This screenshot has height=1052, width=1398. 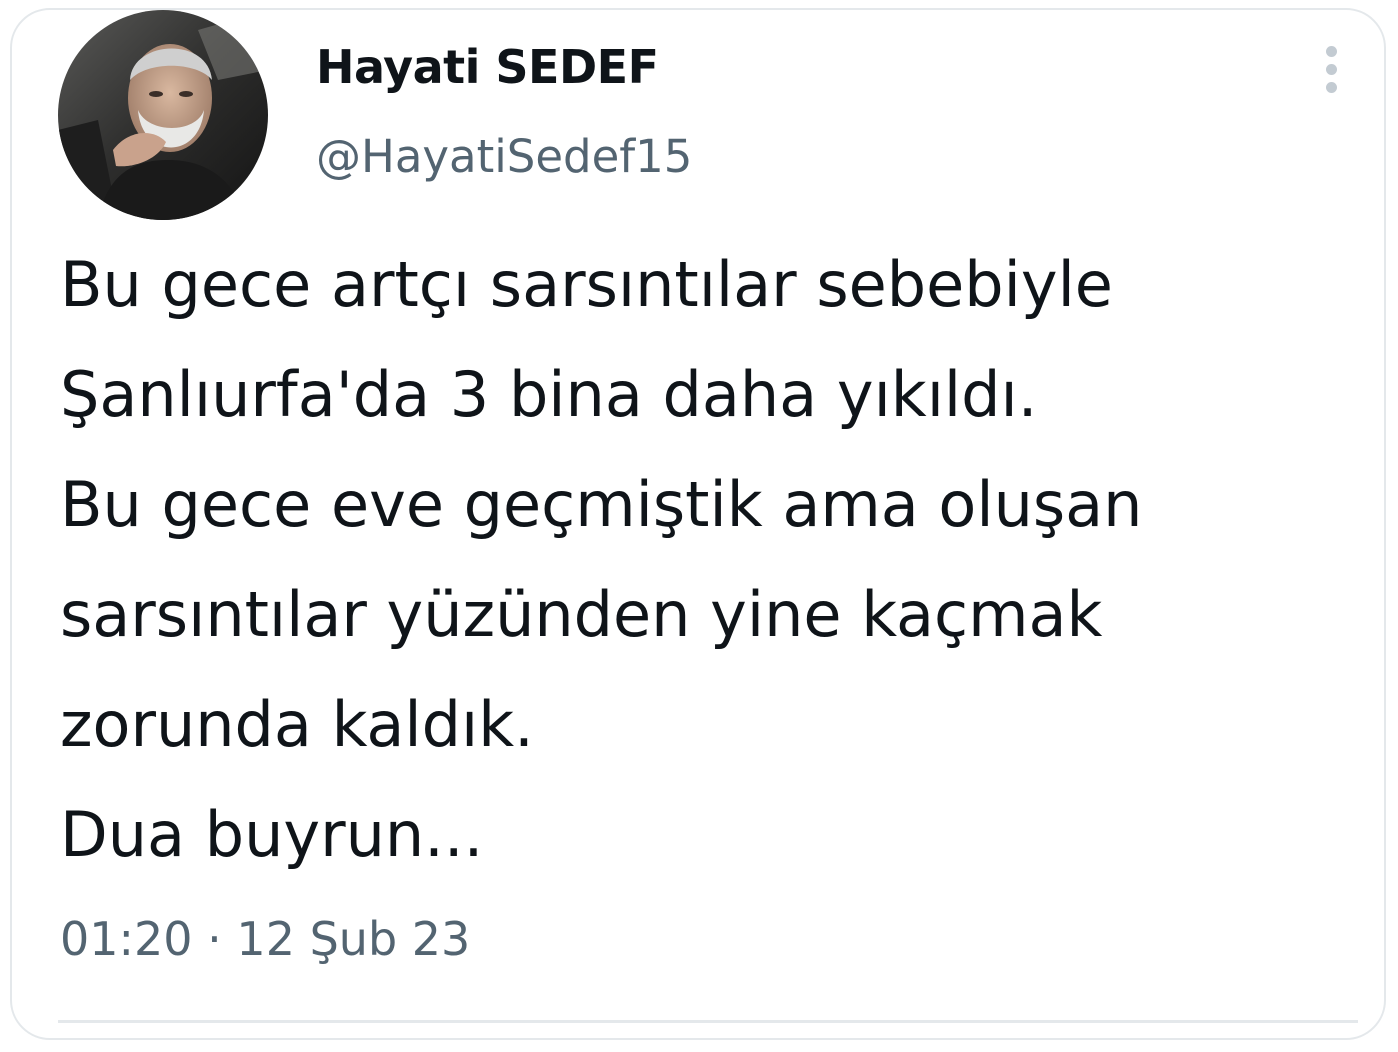 What do you see at coordinates (601, 504) in the screenshot?
I see `tweet-text-line: Bu gece eve geçmiştik ama oluşan` at bounding box center [601, 504].